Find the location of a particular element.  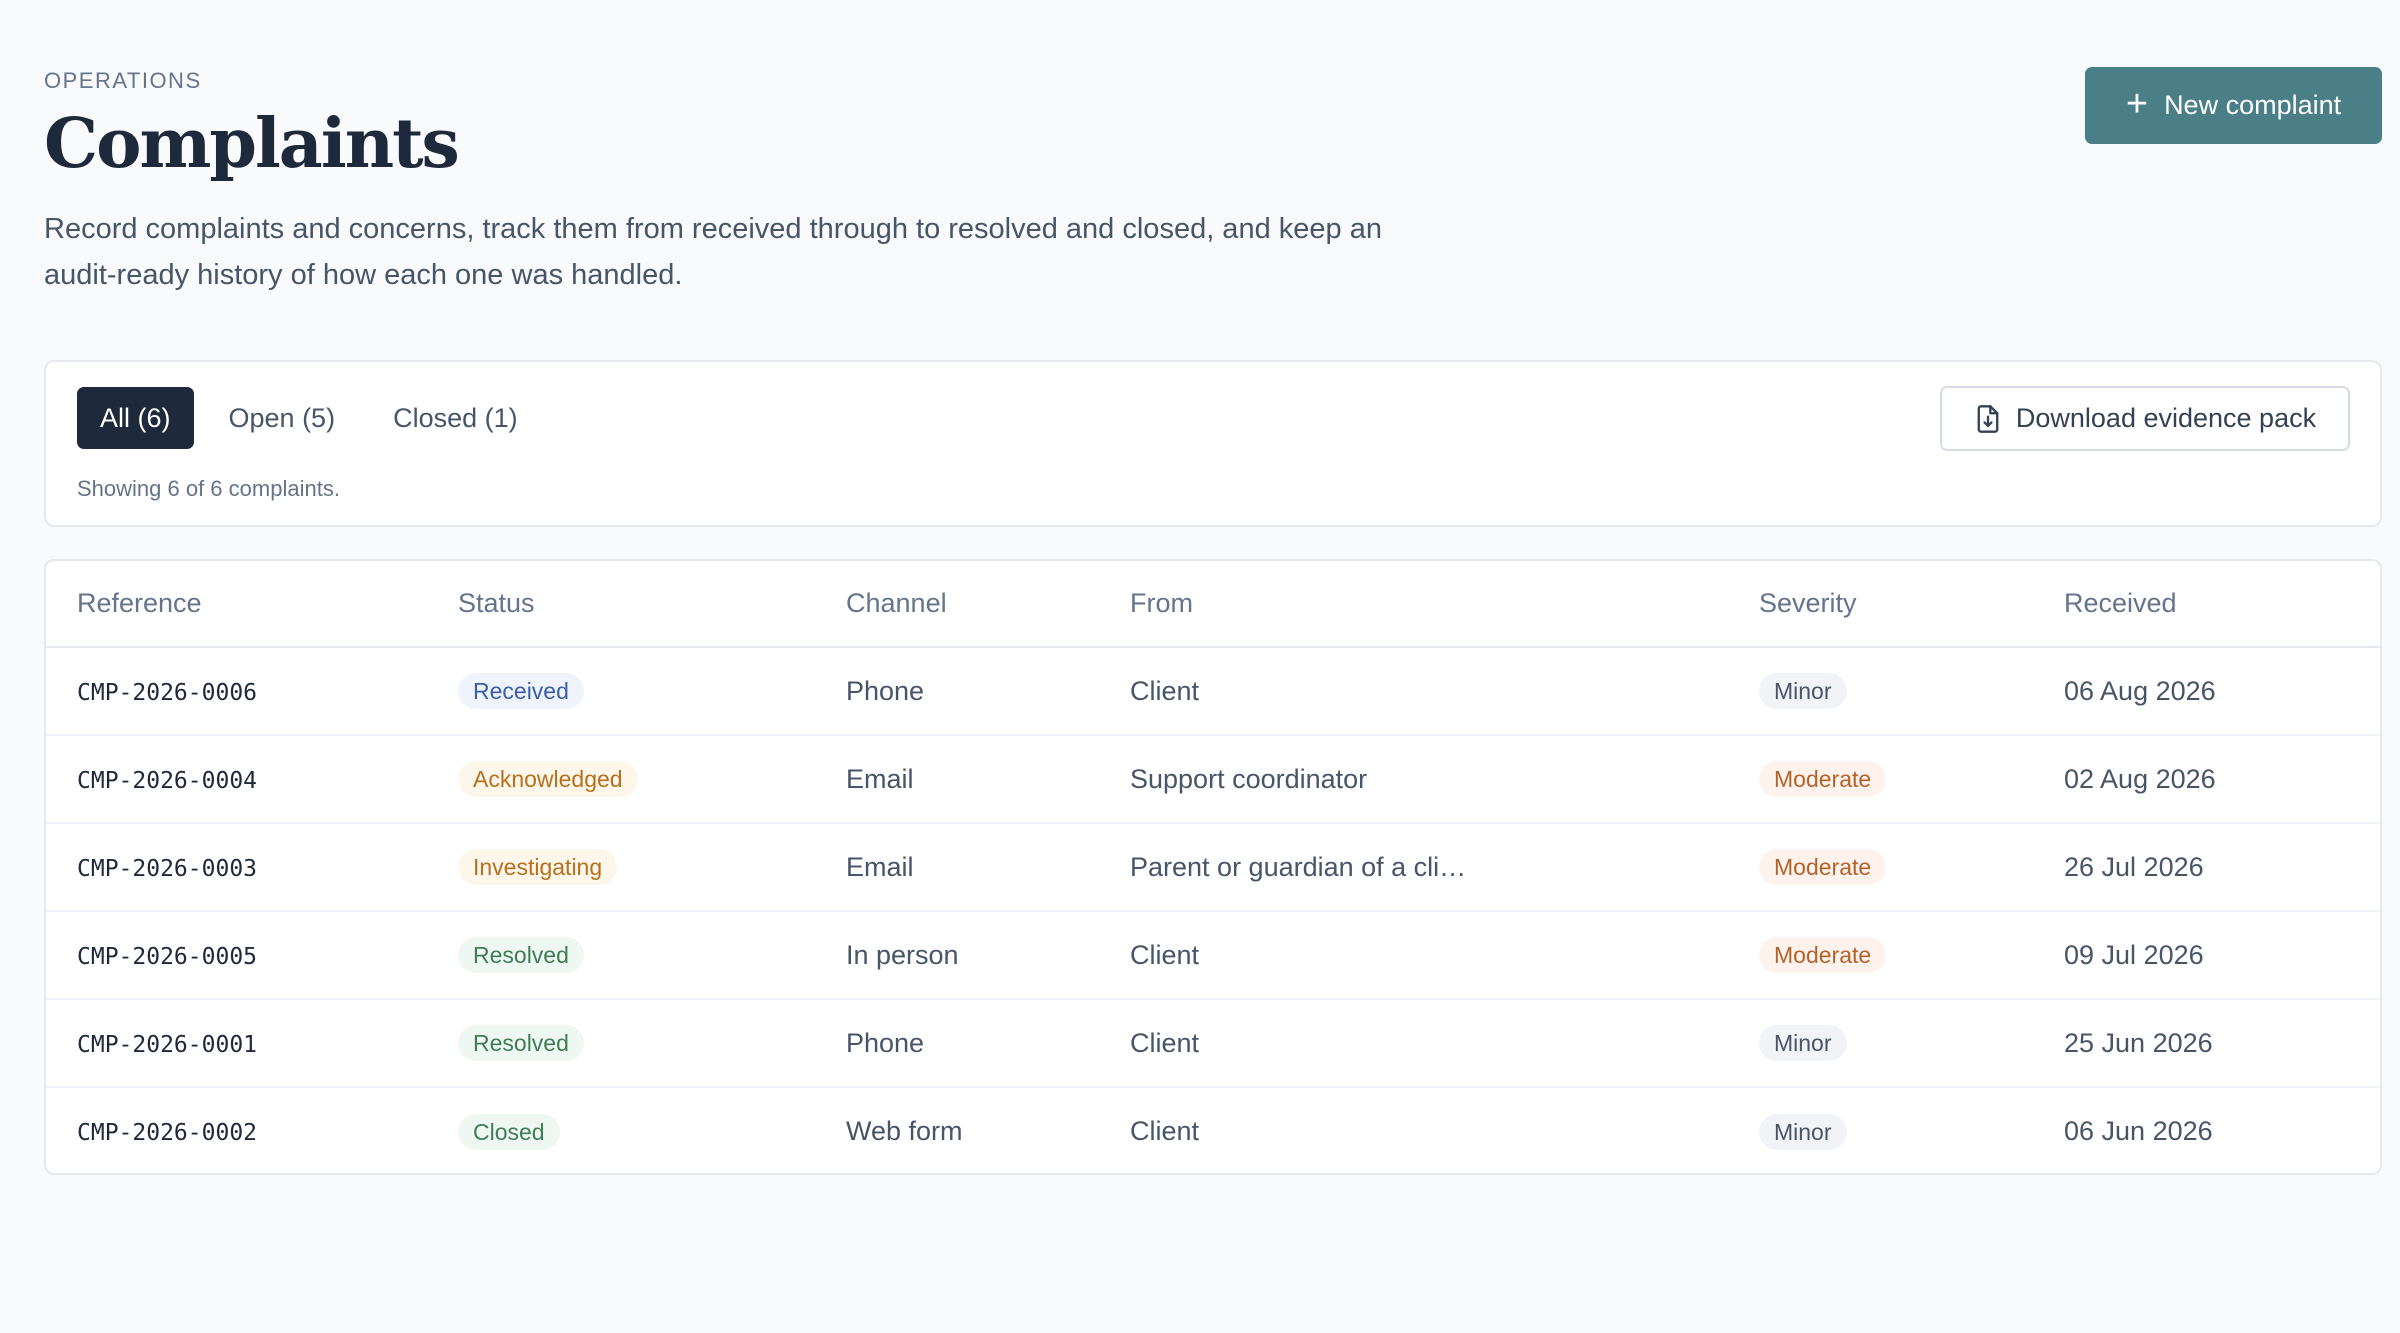

channel-cell: Web form is located at coordinates (904, 1131).